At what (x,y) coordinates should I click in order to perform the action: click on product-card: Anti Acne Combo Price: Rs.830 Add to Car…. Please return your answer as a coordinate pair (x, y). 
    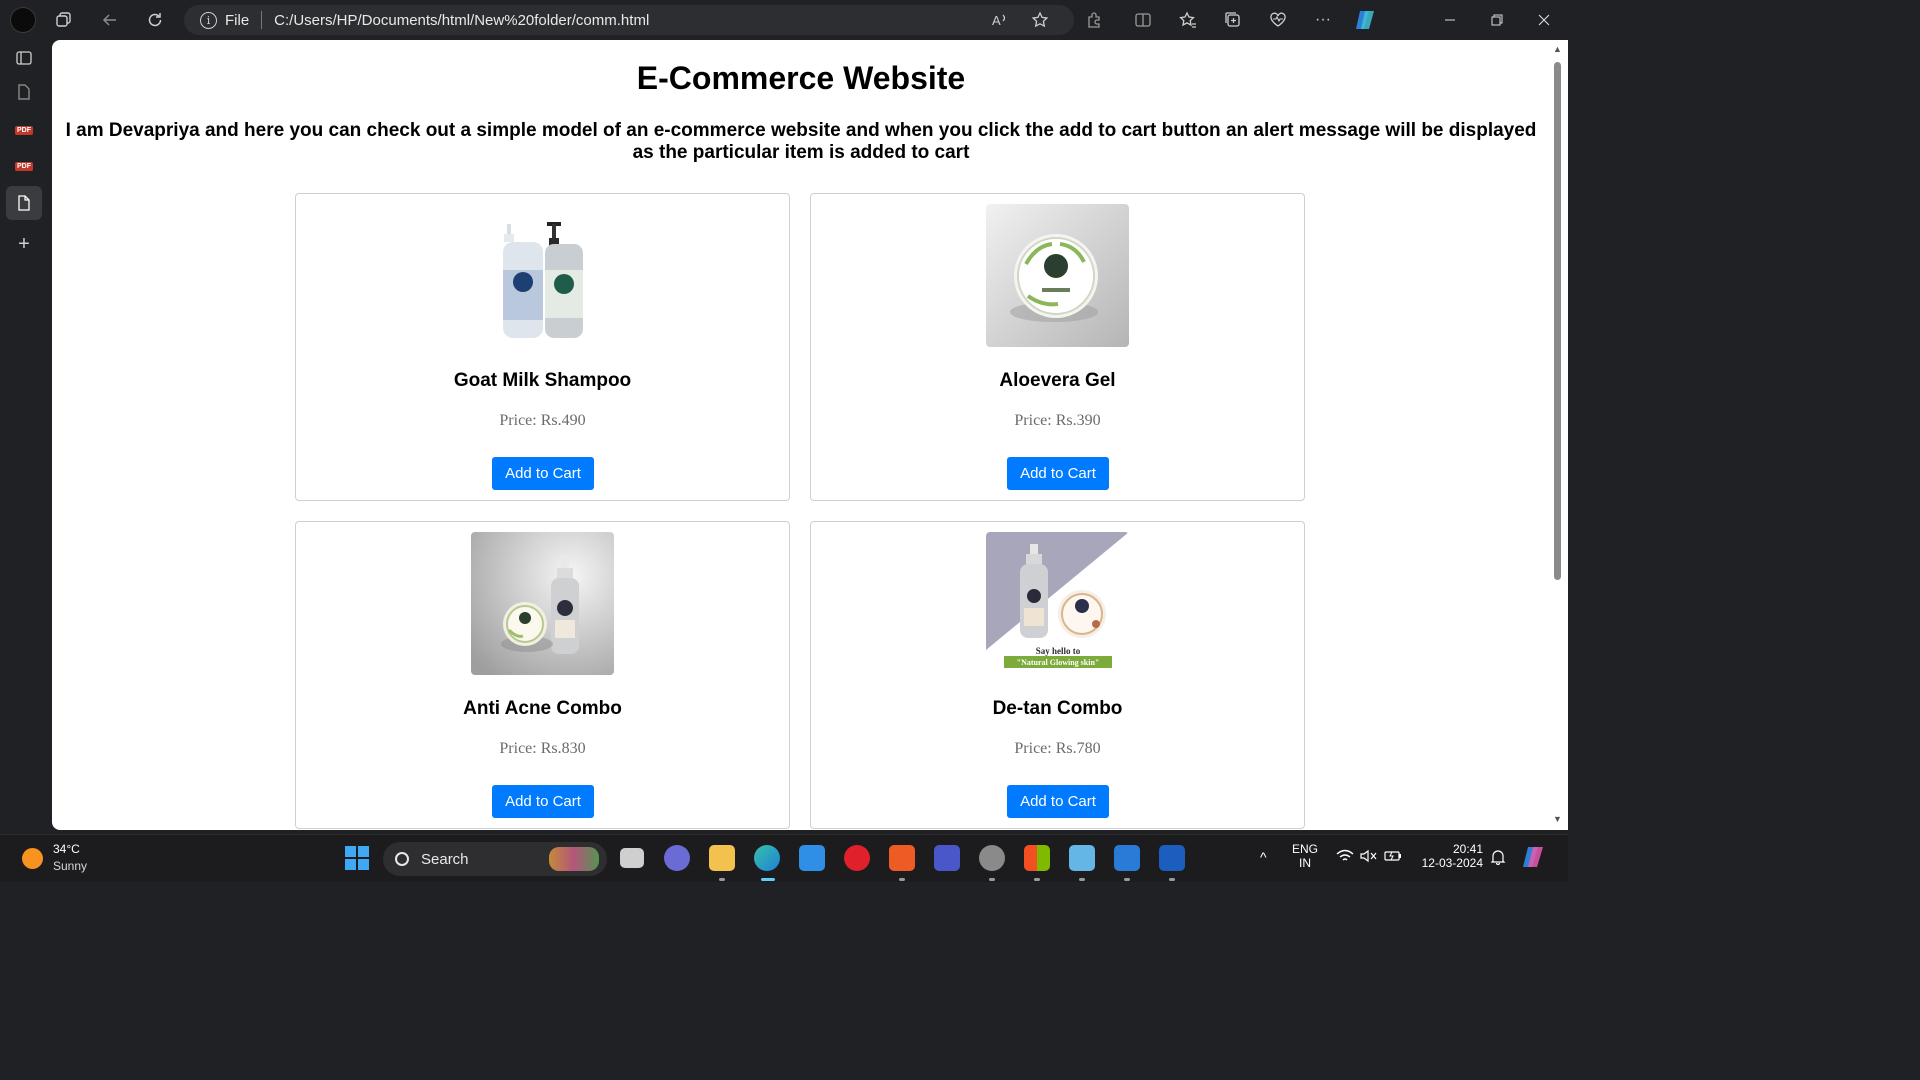
    Looking at the image, I should click on (542, 675).